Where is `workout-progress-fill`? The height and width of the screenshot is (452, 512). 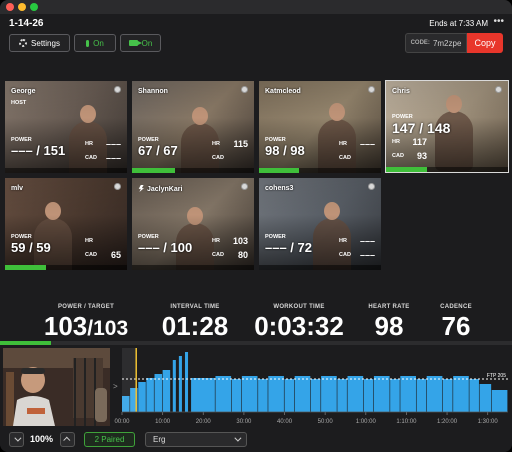
workout-progress-fill is located at coordinates (26, 343).